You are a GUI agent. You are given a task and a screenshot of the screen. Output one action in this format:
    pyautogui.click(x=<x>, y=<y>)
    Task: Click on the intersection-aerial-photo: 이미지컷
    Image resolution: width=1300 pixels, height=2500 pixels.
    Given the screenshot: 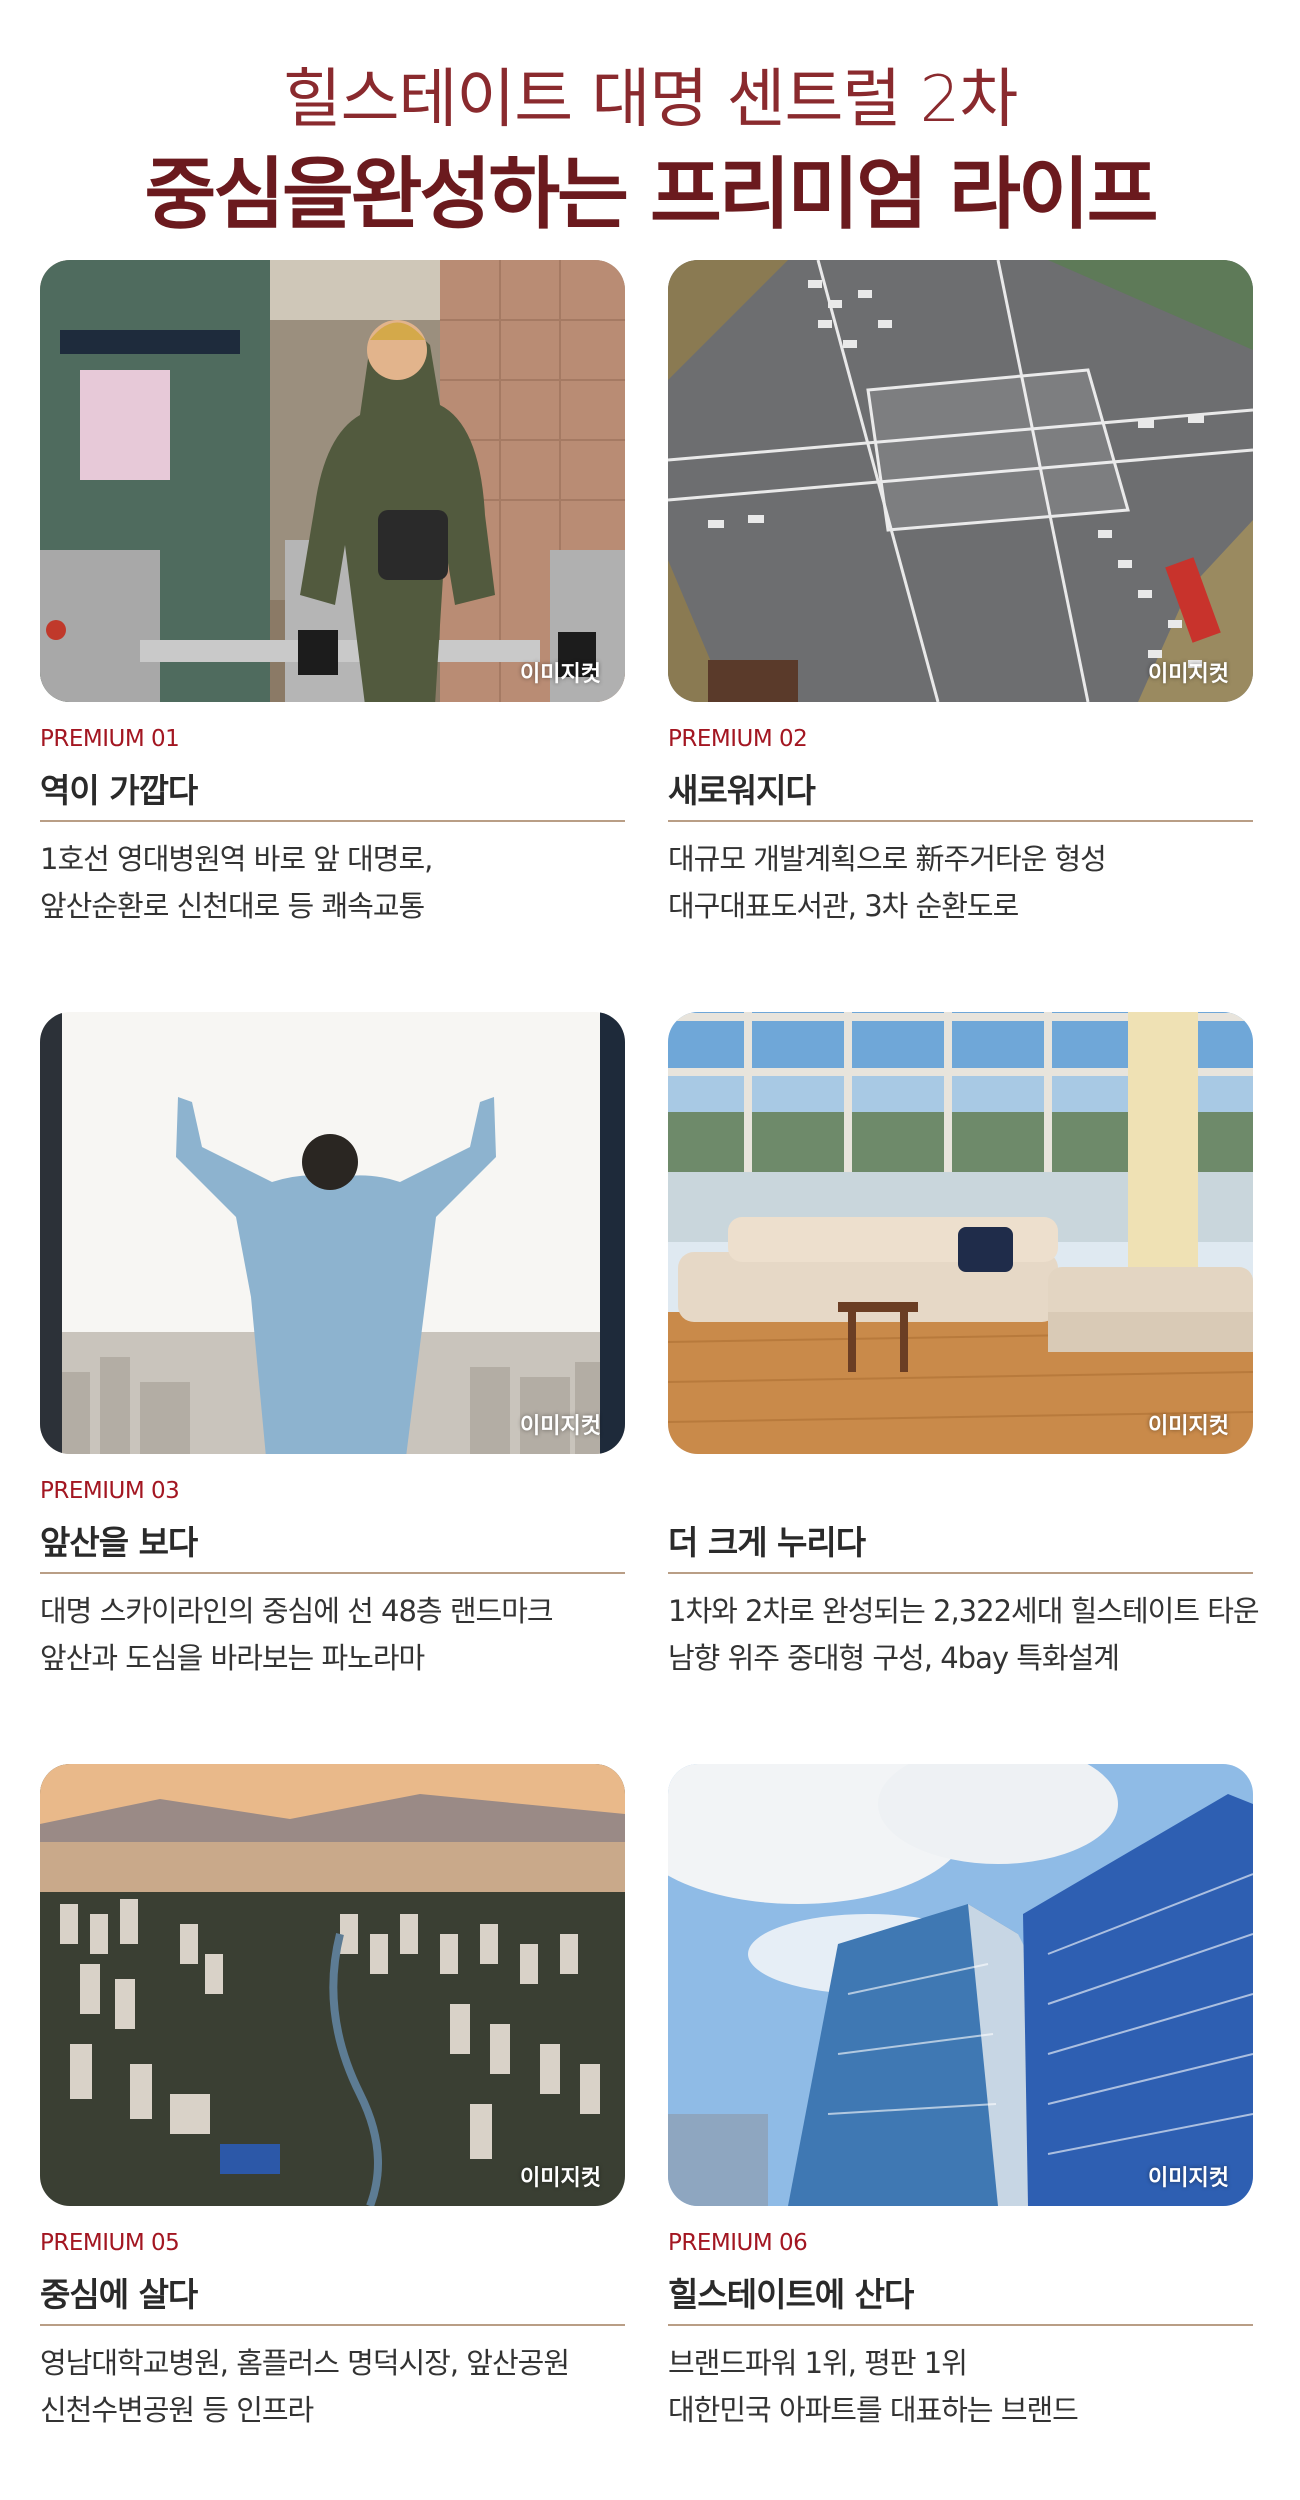 What is the action you would take?
    pyautogui.click(x=960, y=481)
    